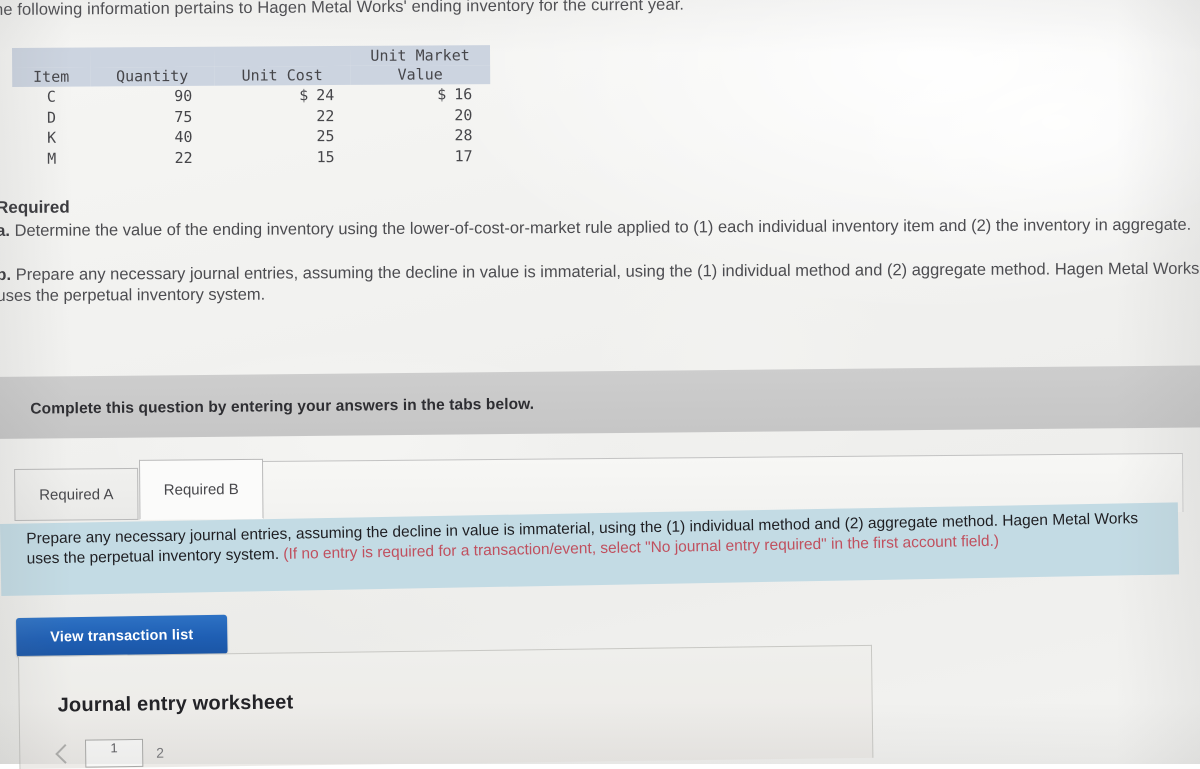  I want to click on required-b-label: b., so click(6, 274).